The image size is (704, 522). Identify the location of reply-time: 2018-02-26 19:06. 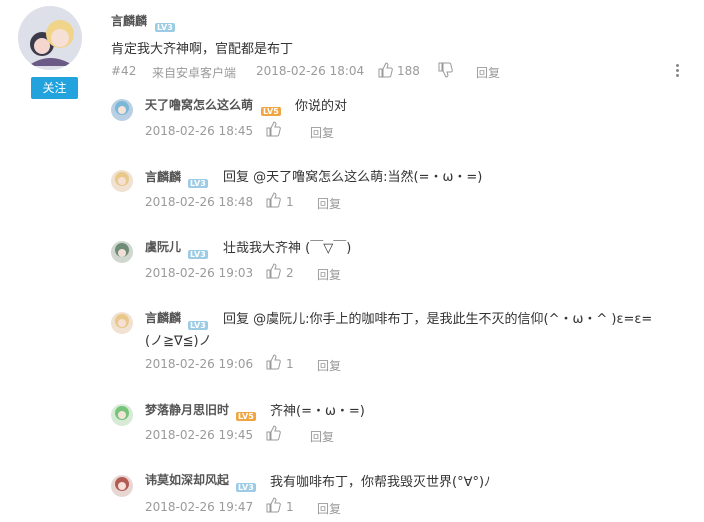
(199, 364).